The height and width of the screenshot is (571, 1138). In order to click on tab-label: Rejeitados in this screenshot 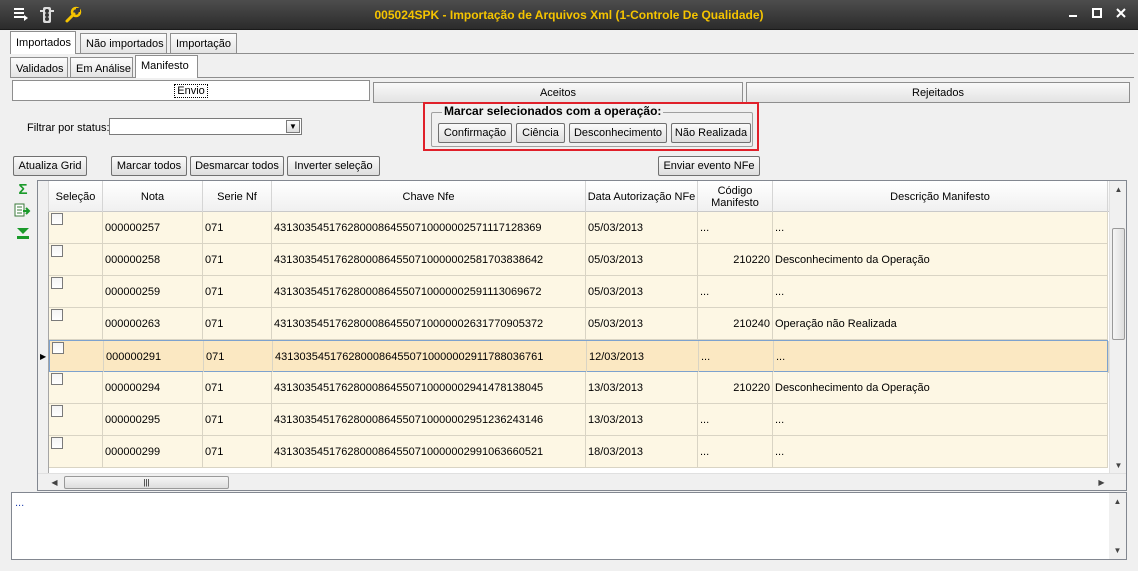, I will do `click(938, 93)`.